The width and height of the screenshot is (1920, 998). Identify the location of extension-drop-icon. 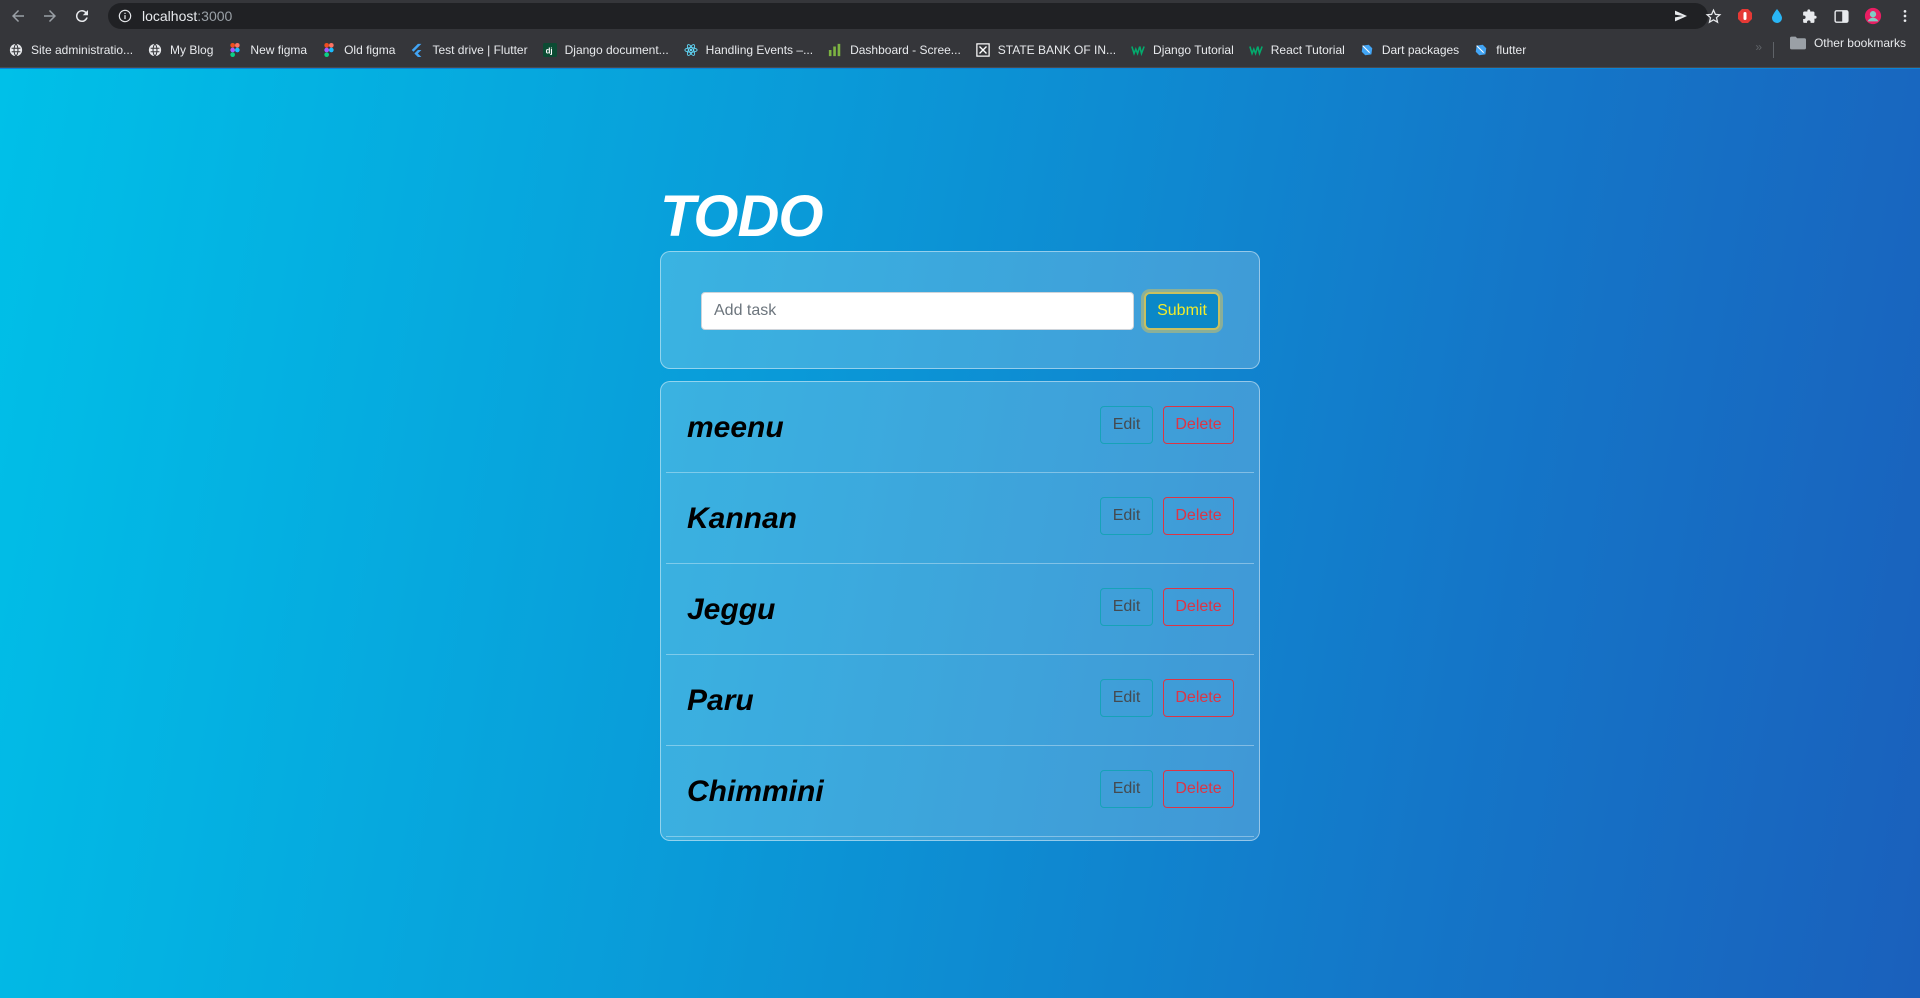
(1777, 16).